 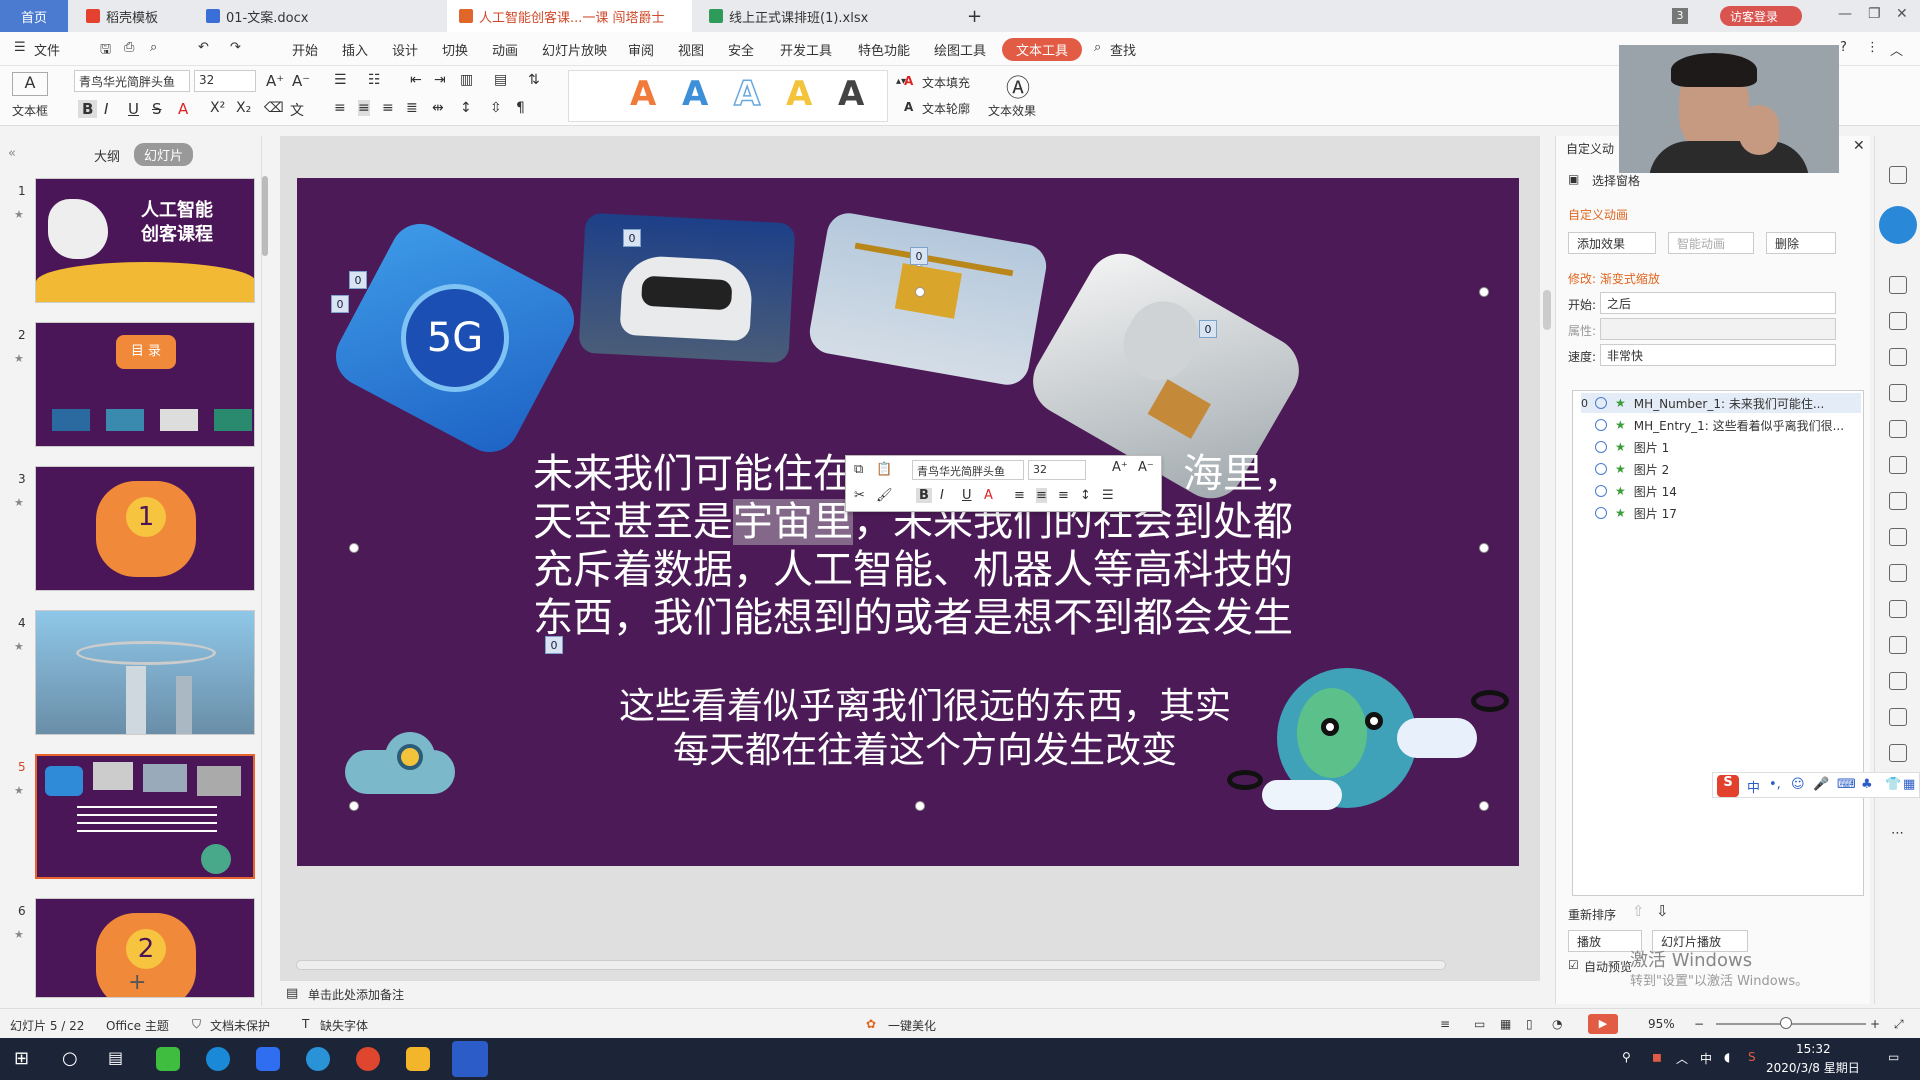 I want to click on indent-increase-icon: ⇥, so click(x=440, y=80).